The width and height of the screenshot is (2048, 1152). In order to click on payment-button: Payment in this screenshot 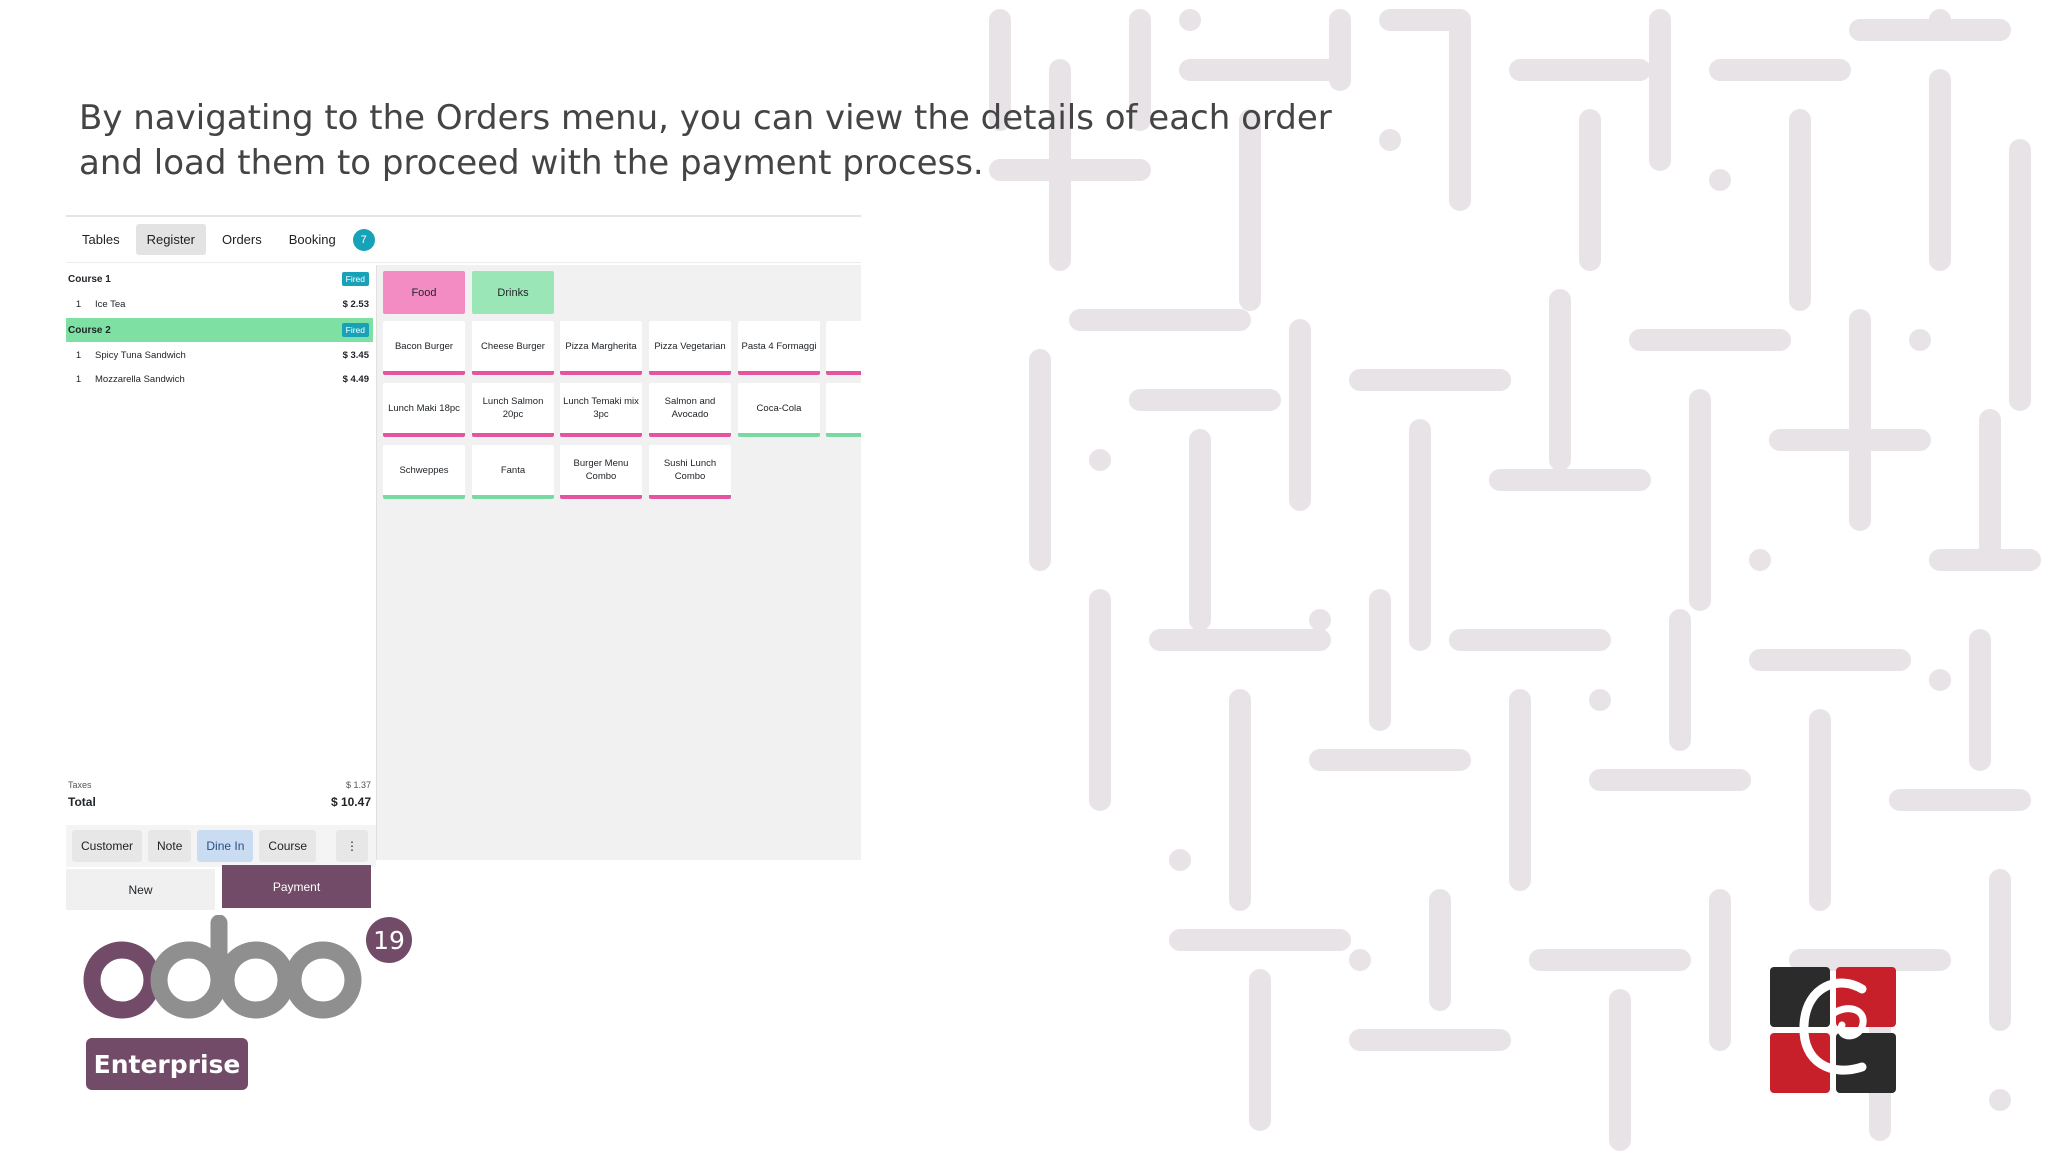, I will do `click(296, 886)`.